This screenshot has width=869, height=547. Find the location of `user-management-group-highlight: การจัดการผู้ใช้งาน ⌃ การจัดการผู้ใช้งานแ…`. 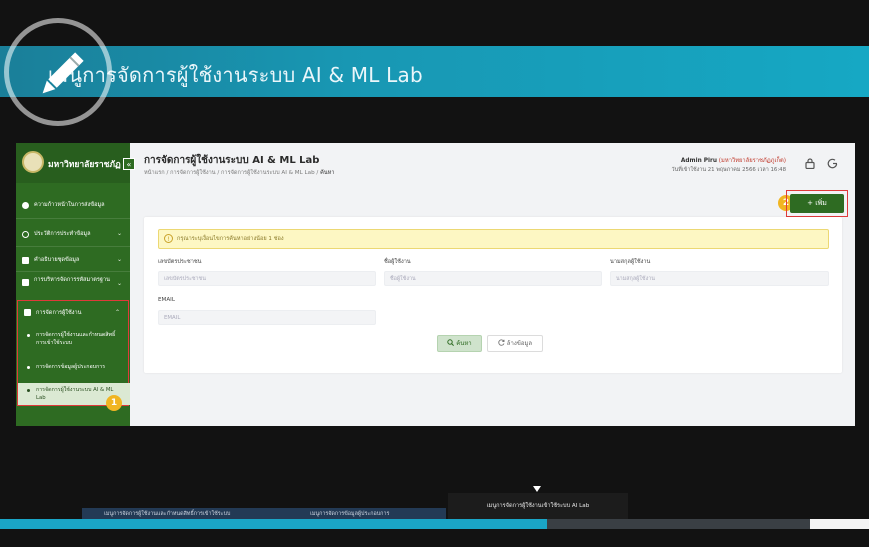

user-management-group-highlight: การจัดการผู้ใช้งาน ⌃ การจัดการผู้ใช้งานแ… is located at coordinates (73, 353).